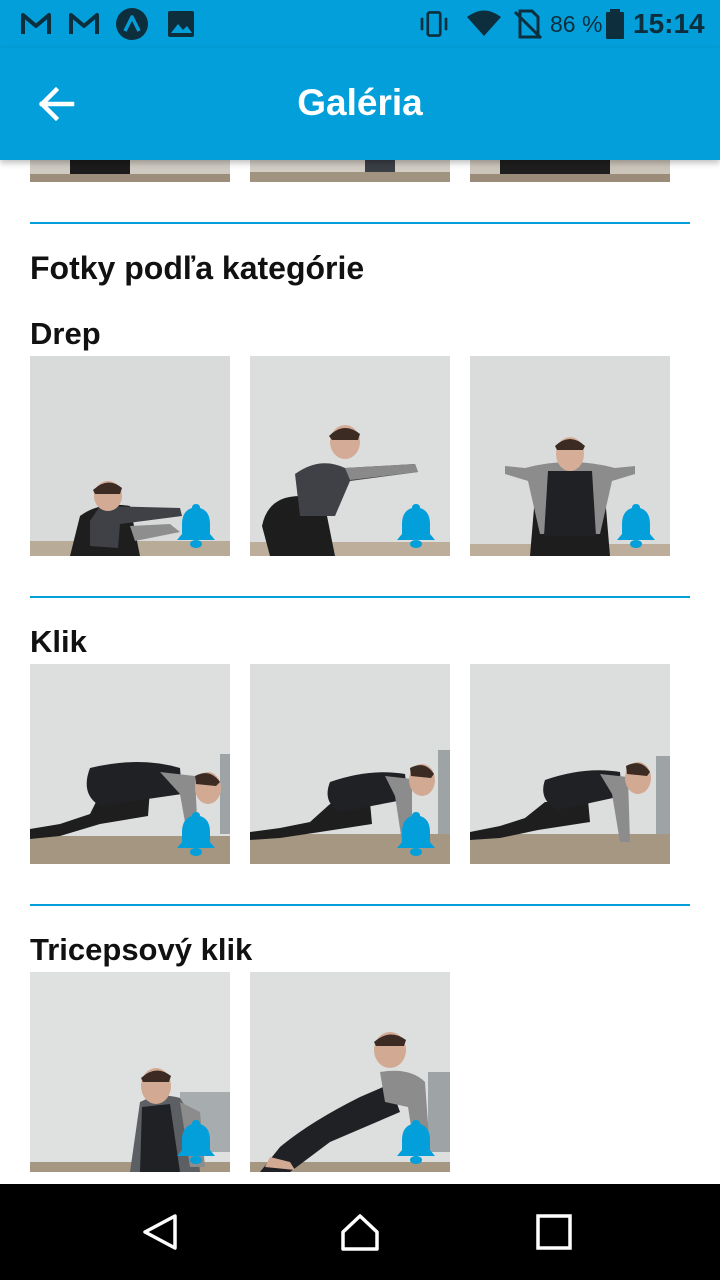 Image resolution: width=720 pixels, height=1280 pixels. What do you see at coordinates (181, 24) in the screenshot?
I see `image-icon` at bounding box center [181, 24].